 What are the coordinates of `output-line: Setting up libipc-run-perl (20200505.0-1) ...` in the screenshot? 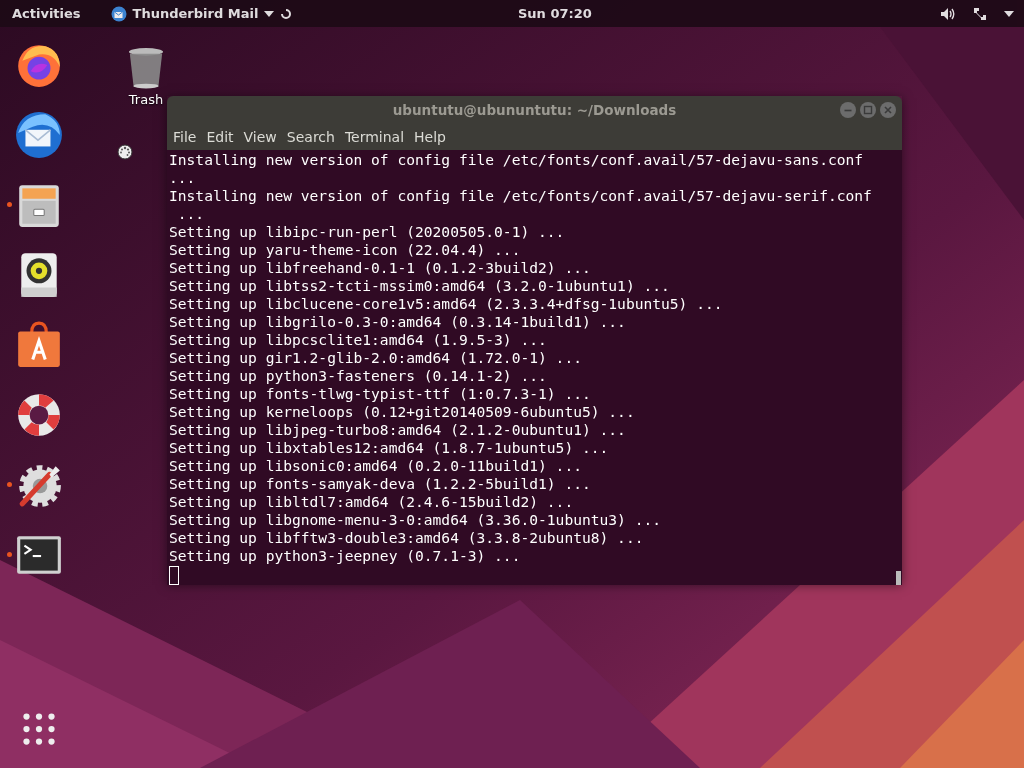 It's located at (367, 232).